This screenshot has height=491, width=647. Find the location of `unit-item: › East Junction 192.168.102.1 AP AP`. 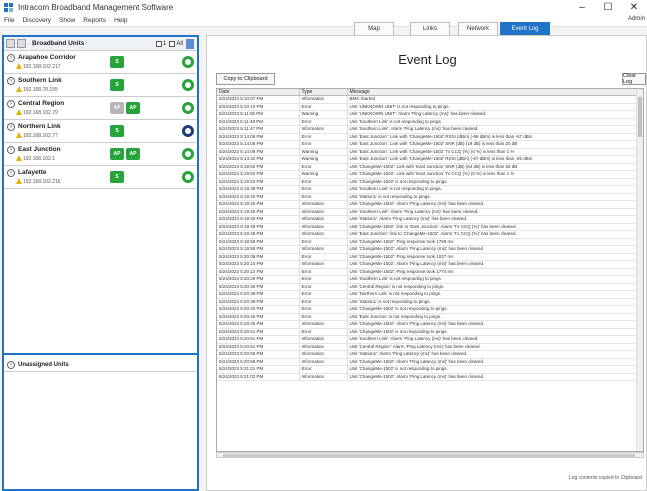

unit-item: › East Junction 192.168.102.1 AP AP is located at coordinates (100, 154).